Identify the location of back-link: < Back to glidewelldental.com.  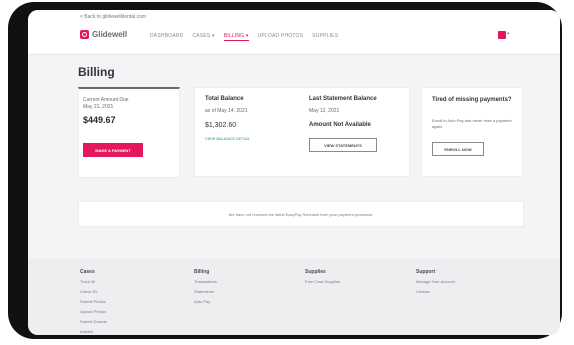
(113, 17).